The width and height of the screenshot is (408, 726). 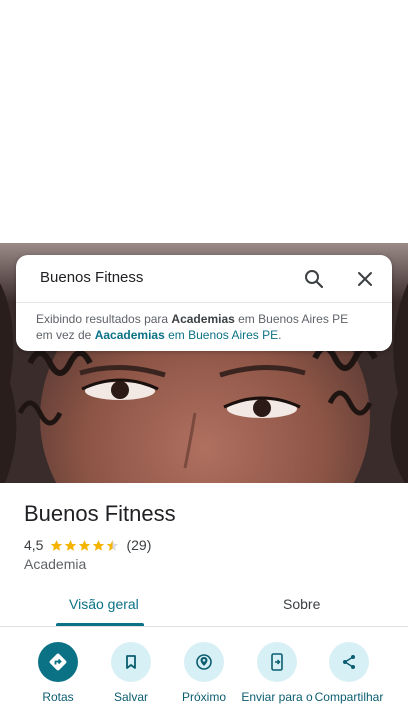 What do you see at coordinates (204, 626) in the screenshot?
I see `tabs-divider` at bounding box center [204, 626].